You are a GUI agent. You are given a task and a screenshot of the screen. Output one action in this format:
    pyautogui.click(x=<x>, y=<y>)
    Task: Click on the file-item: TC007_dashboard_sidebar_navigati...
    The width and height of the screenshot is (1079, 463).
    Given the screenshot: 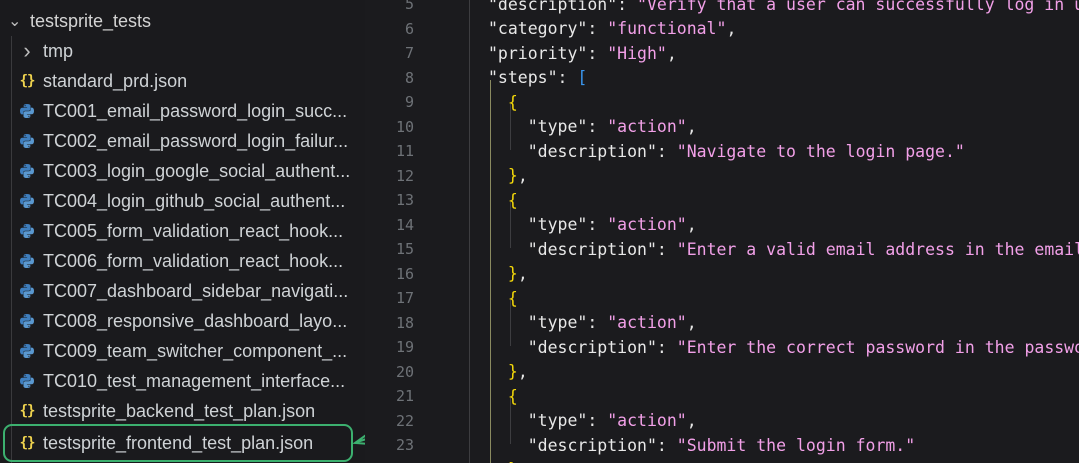 What is the action you would take?
    pyautogui.click(x=182, y=291)
    